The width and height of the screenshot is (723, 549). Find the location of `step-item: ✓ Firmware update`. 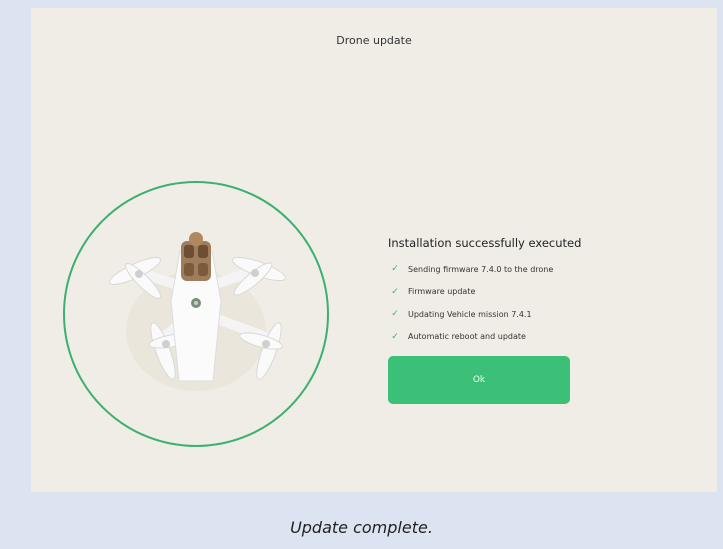

step-item: ✓ Firmware update is located at coordinates (508, 292).